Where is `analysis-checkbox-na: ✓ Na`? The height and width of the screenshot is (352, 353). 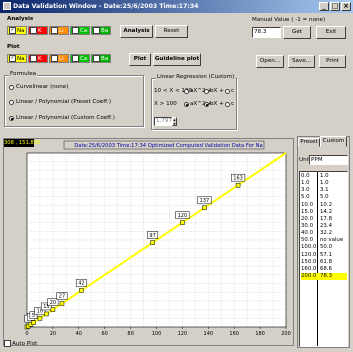 analysis-checkbox-na: ✓ Na is located at coordinates (17, 30).